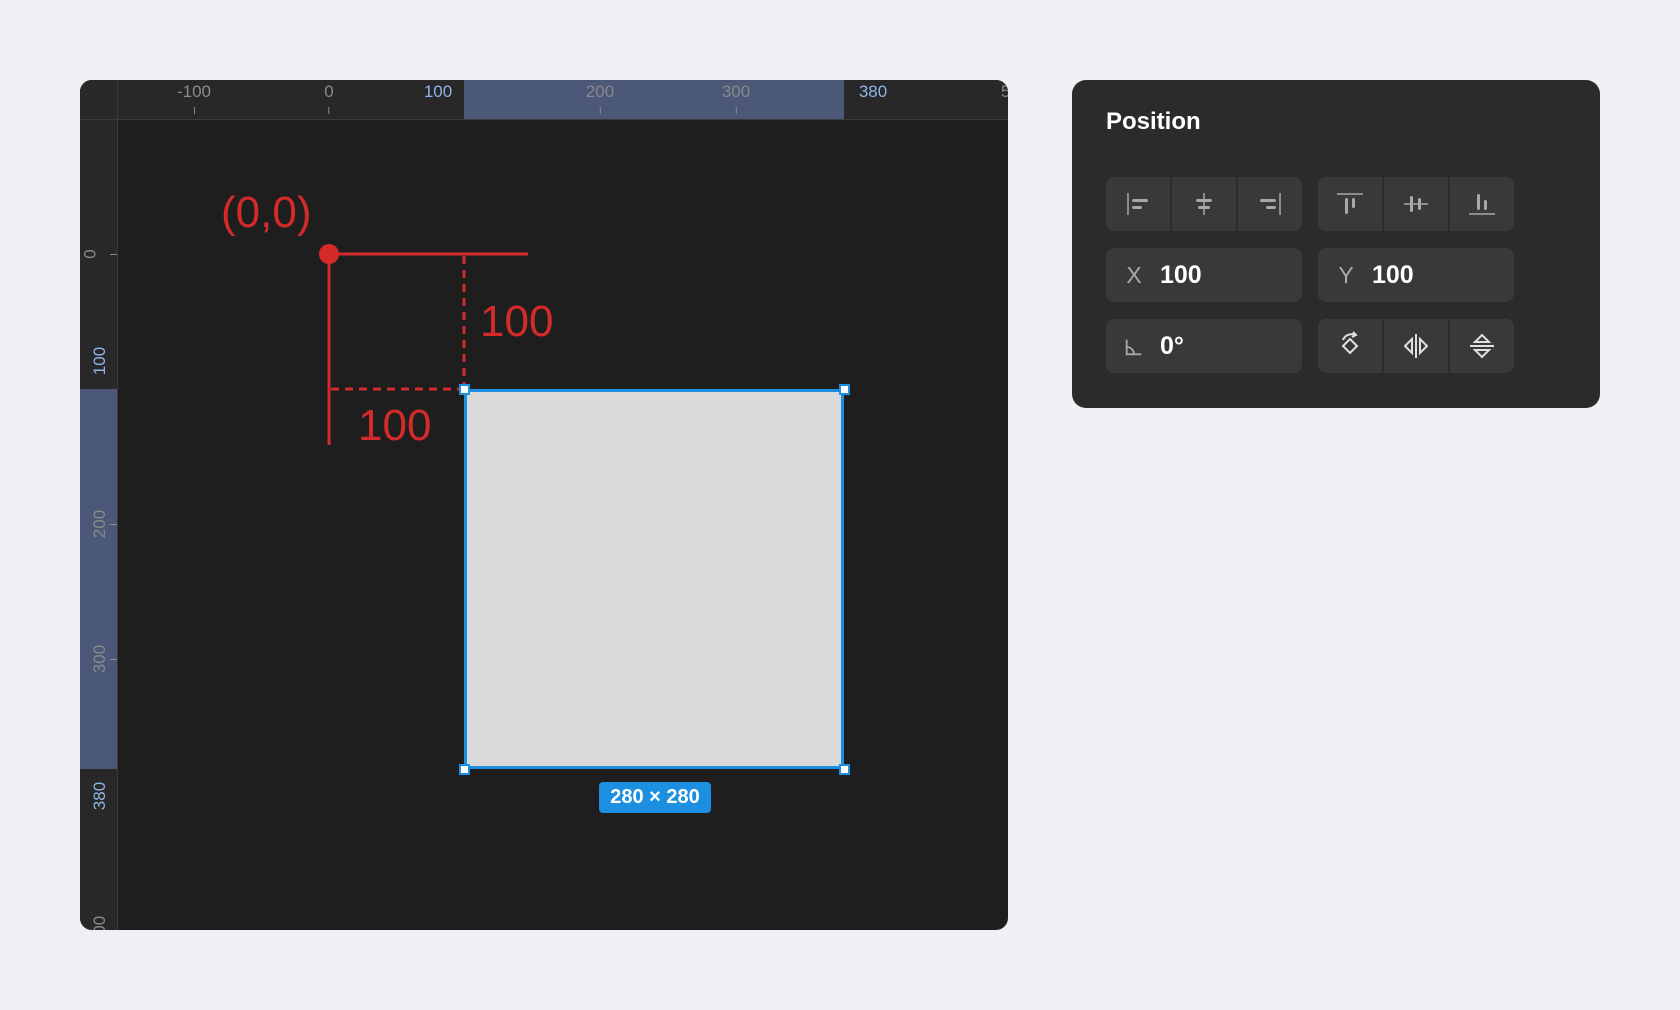 This screenshot has height=1010, width=1680. What do you see at coordinates (1134, 346) in the screenshot?
I see `angle-icon` at bounding box center [1134, 346].